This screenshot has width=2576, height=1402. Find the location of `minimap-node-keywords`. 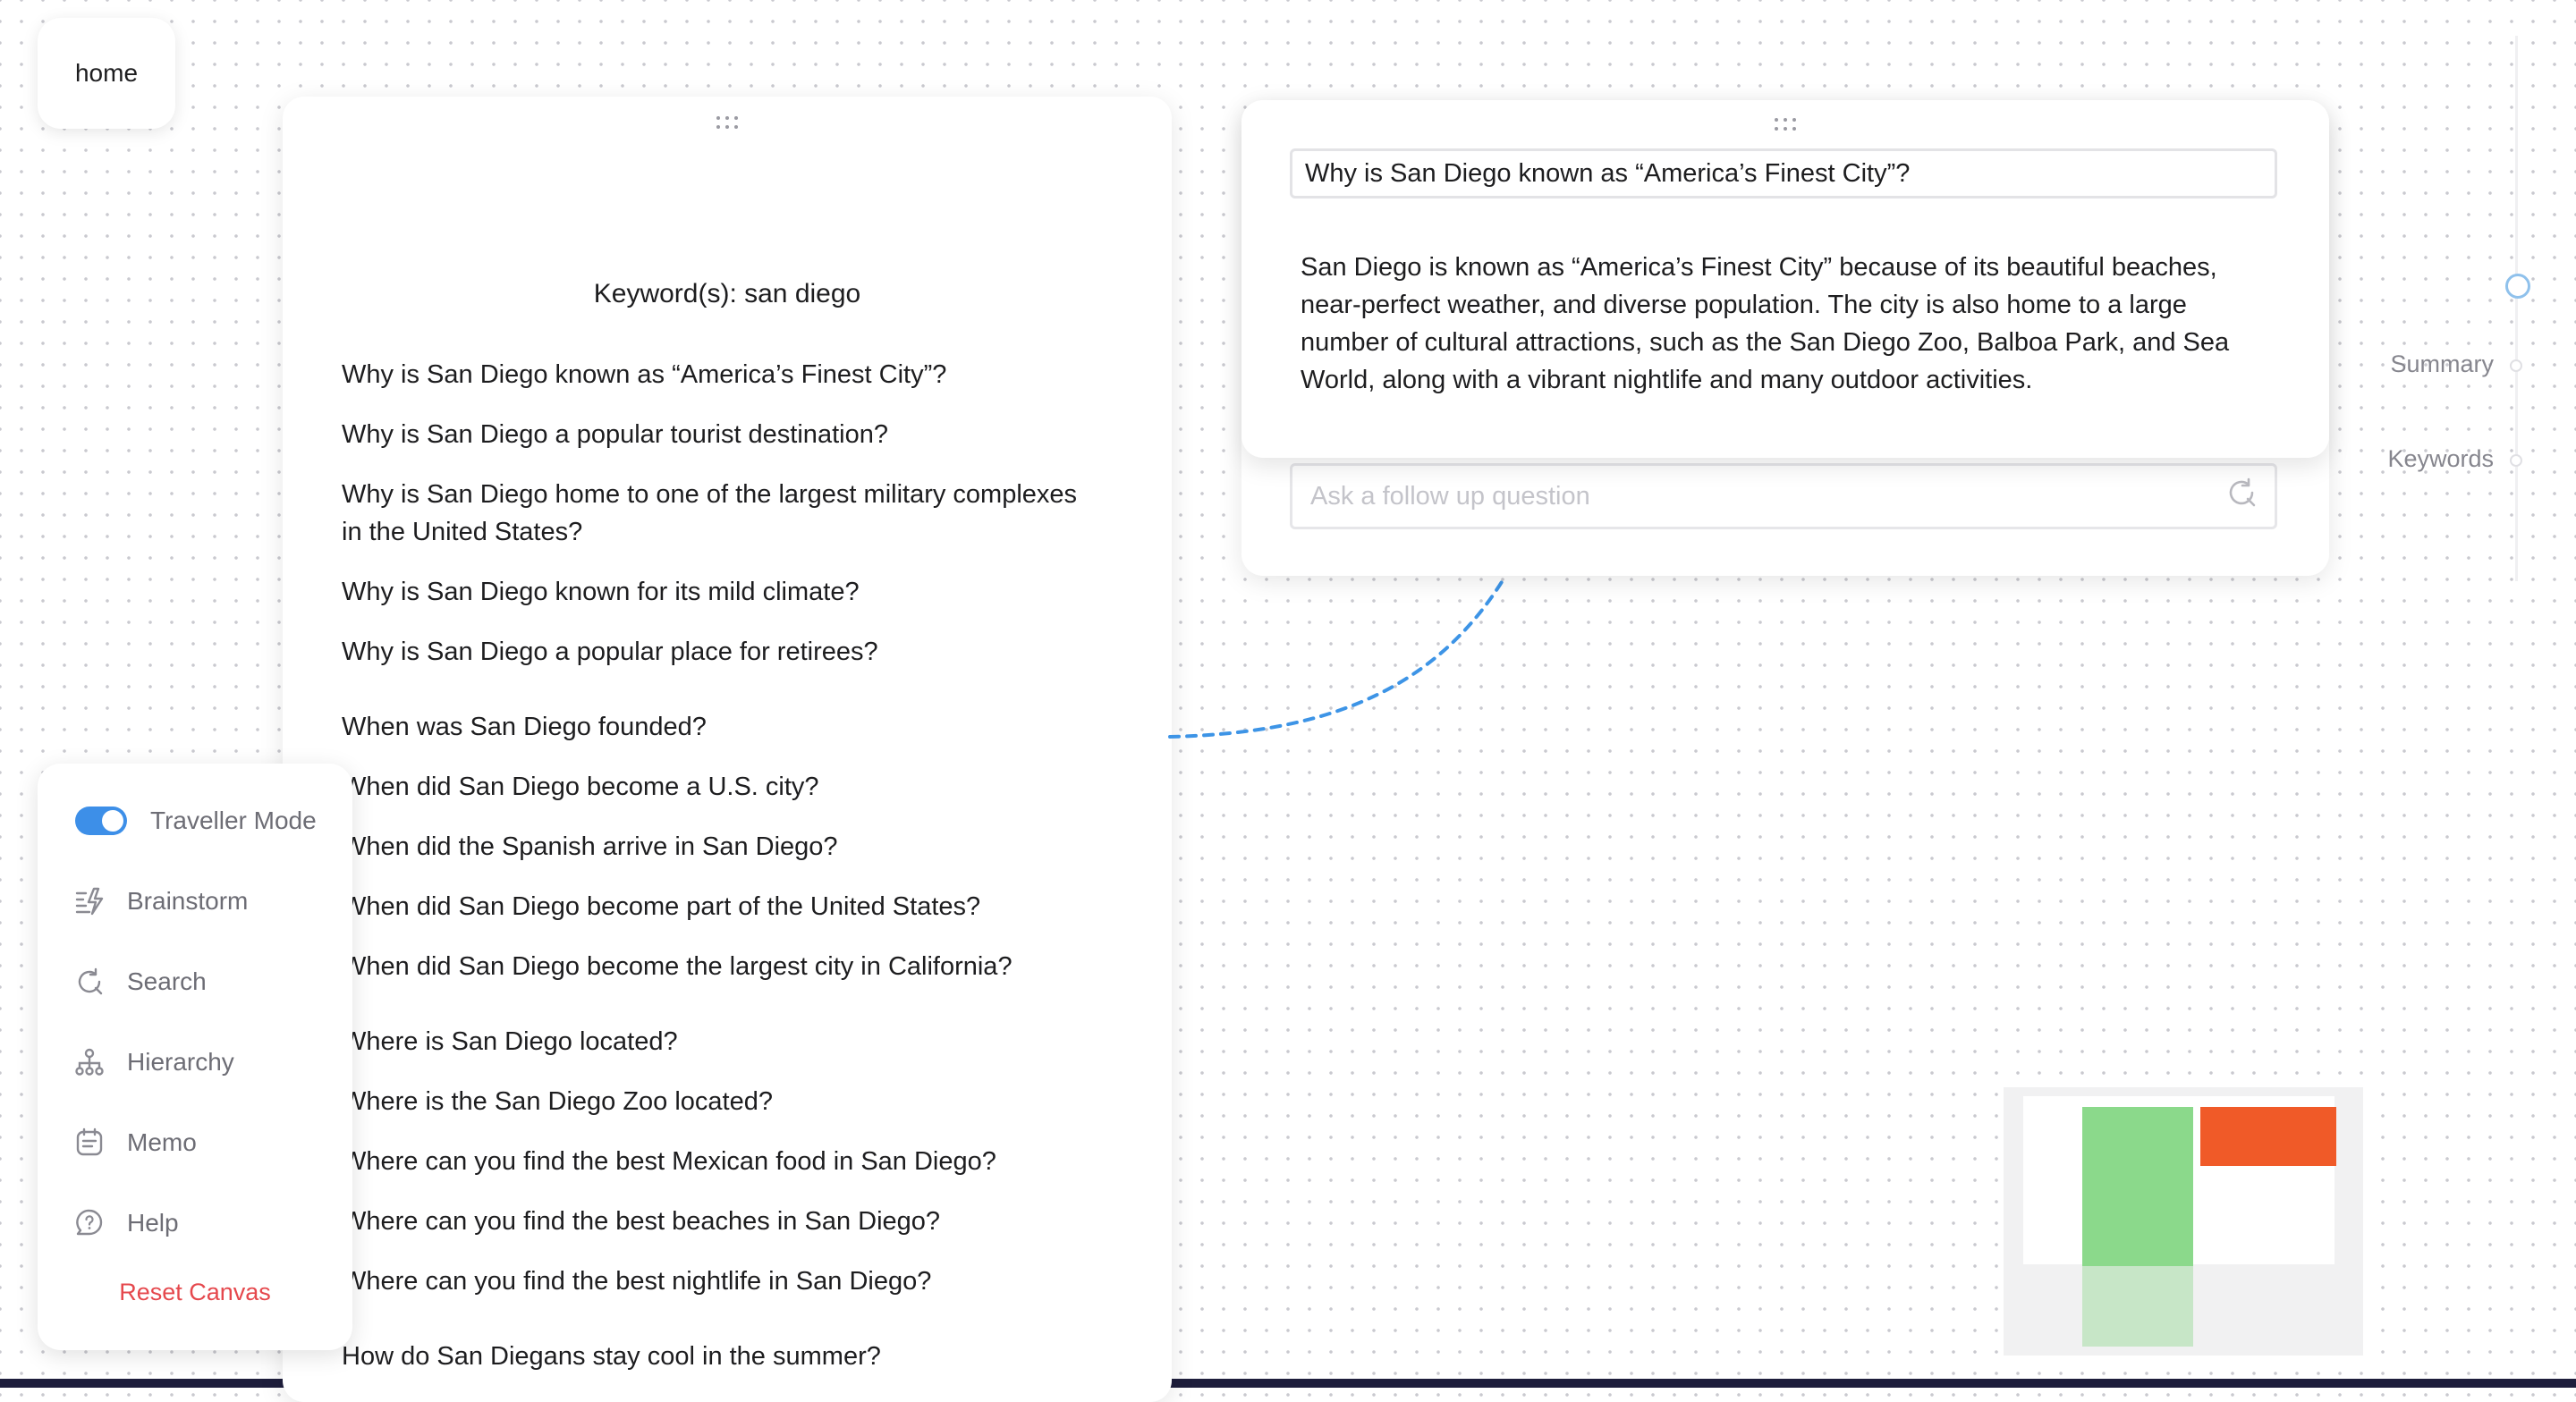

minimap-node-keywords is located at coordinates (2137, 1186).